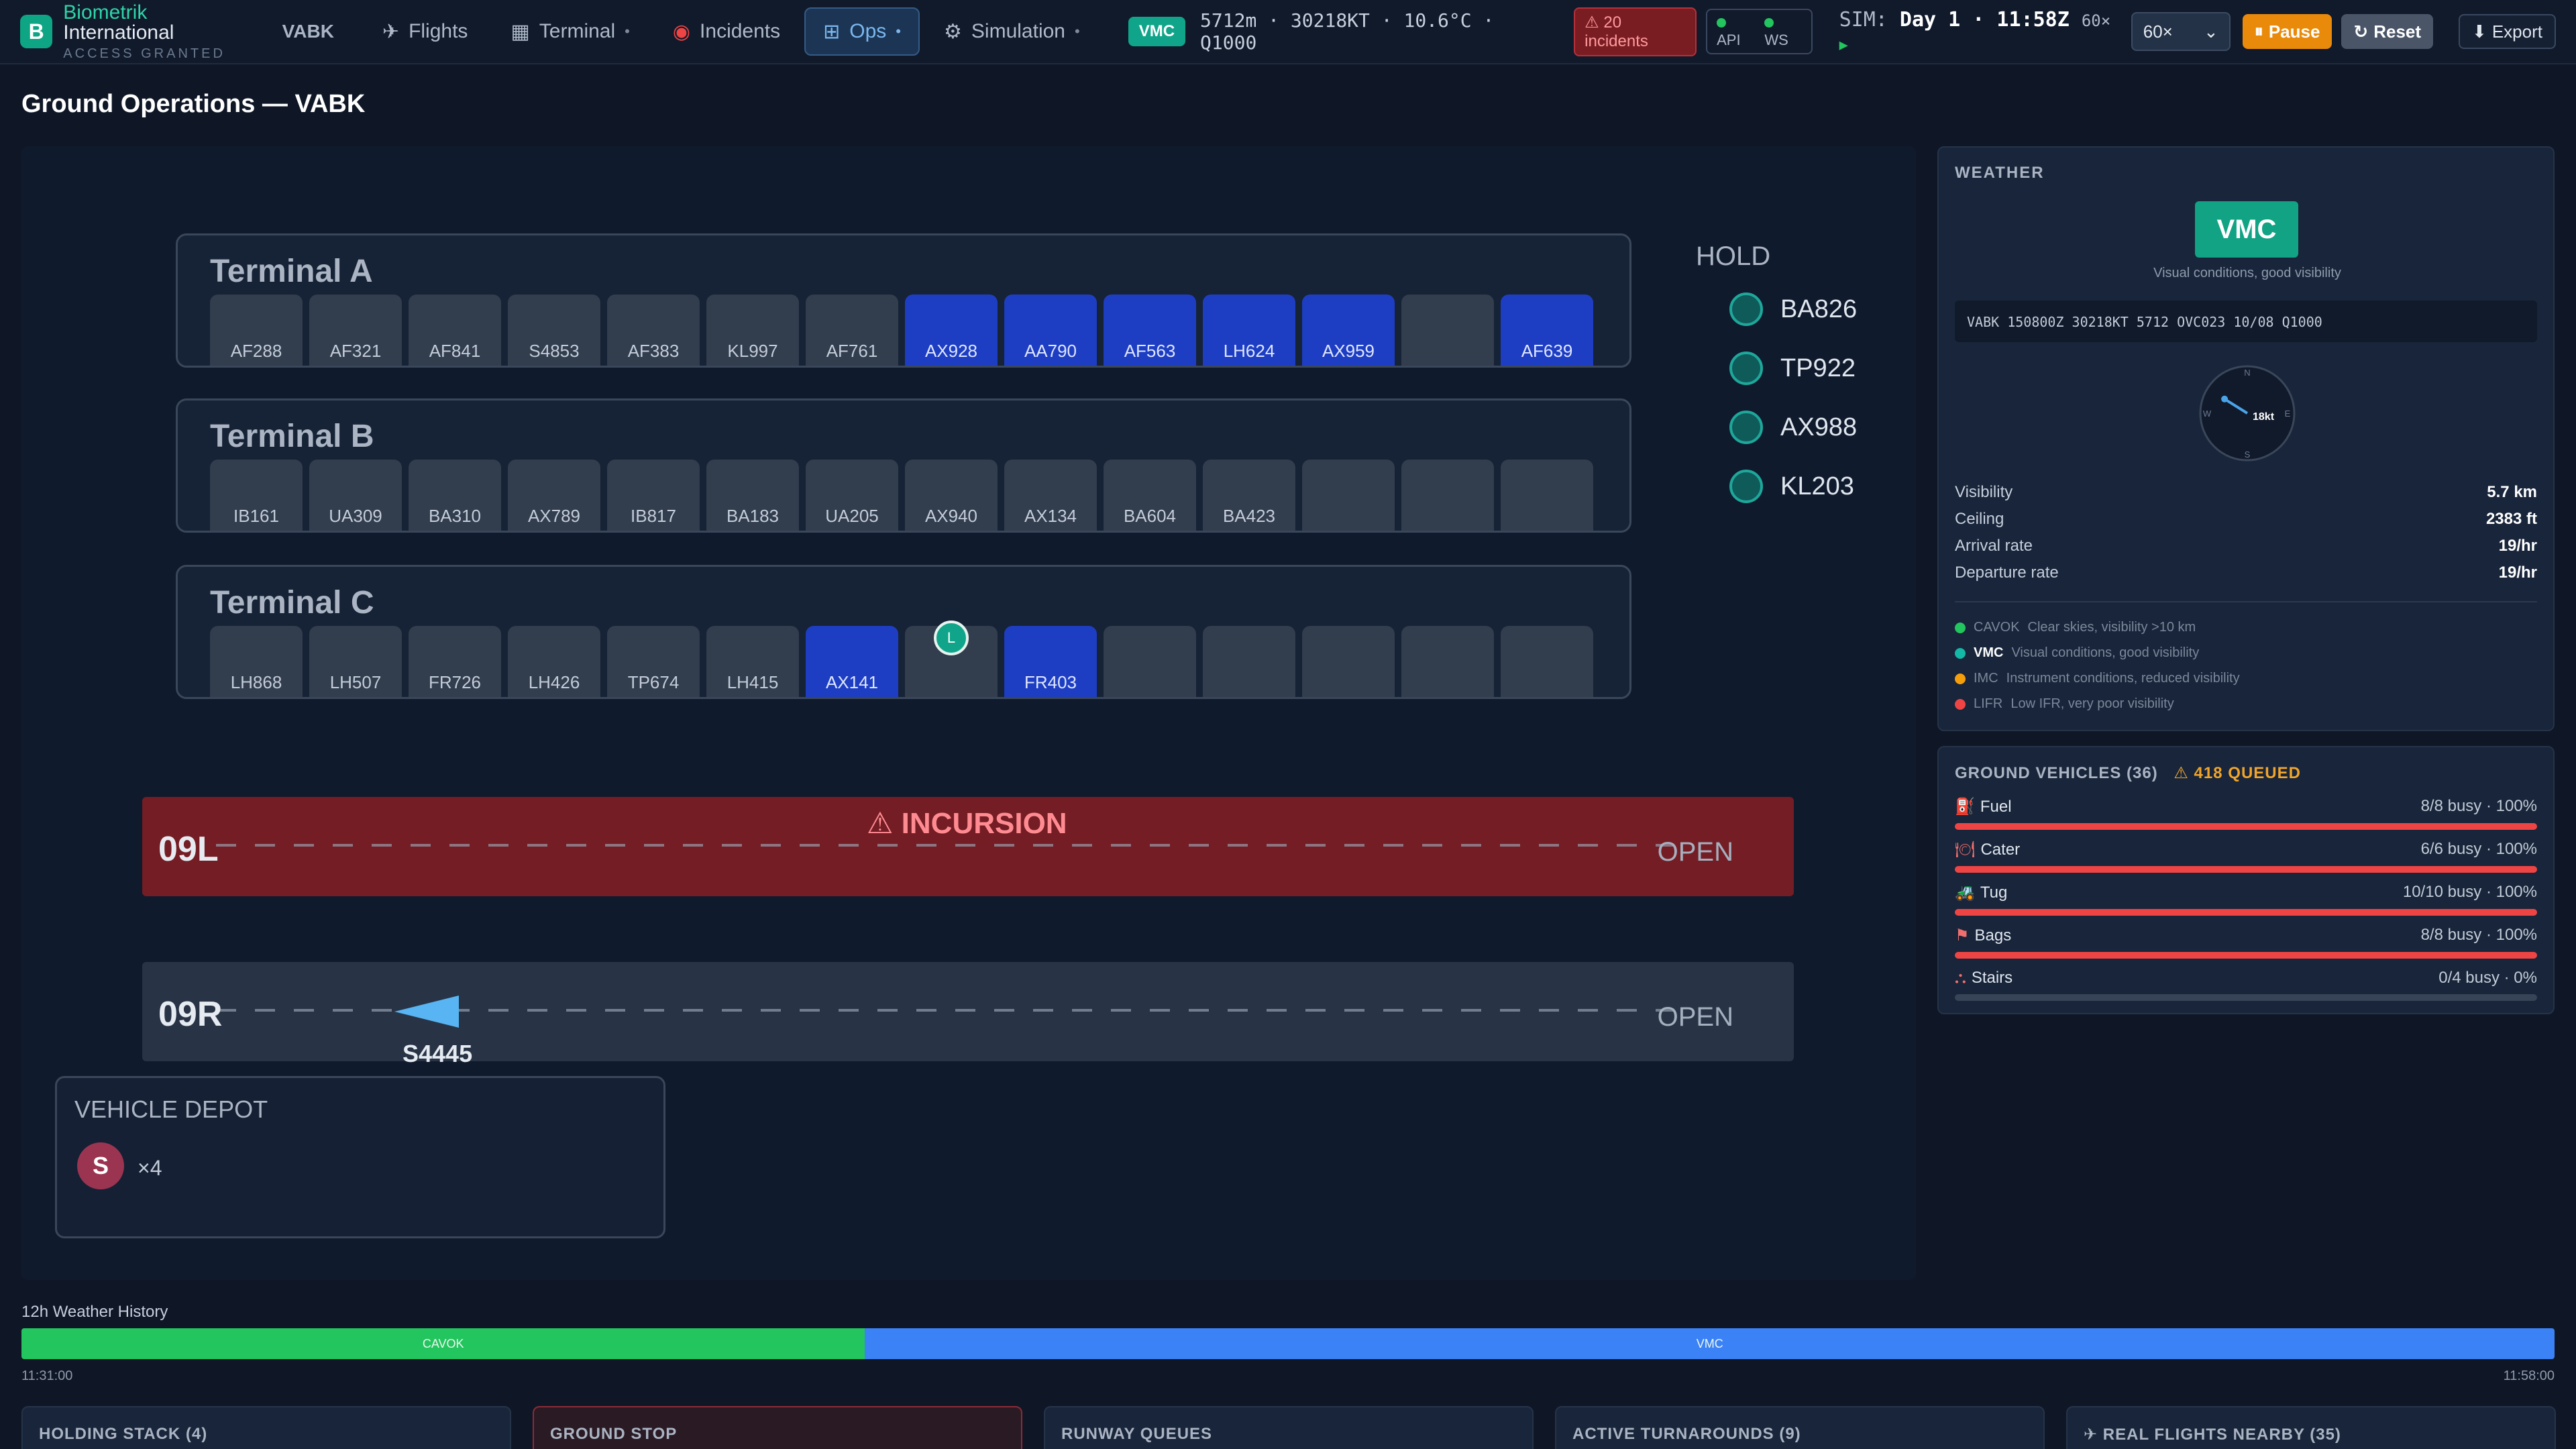  I want to click on hold-flight: TP922, so click(1792, 368).